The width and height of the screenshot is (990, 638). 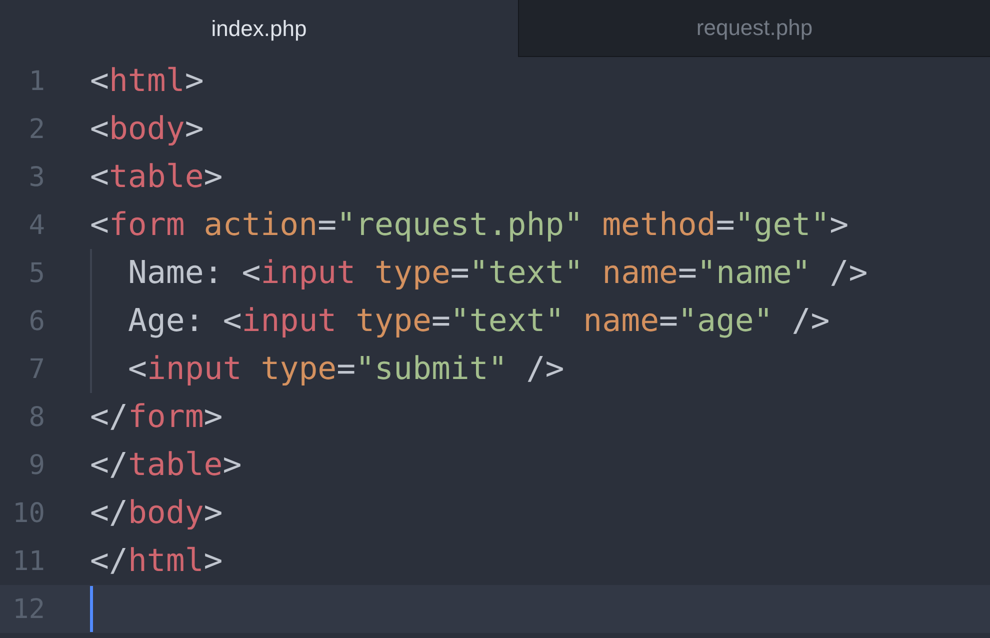 I want to click on code-line: </table>, so click(x=166, y=465).